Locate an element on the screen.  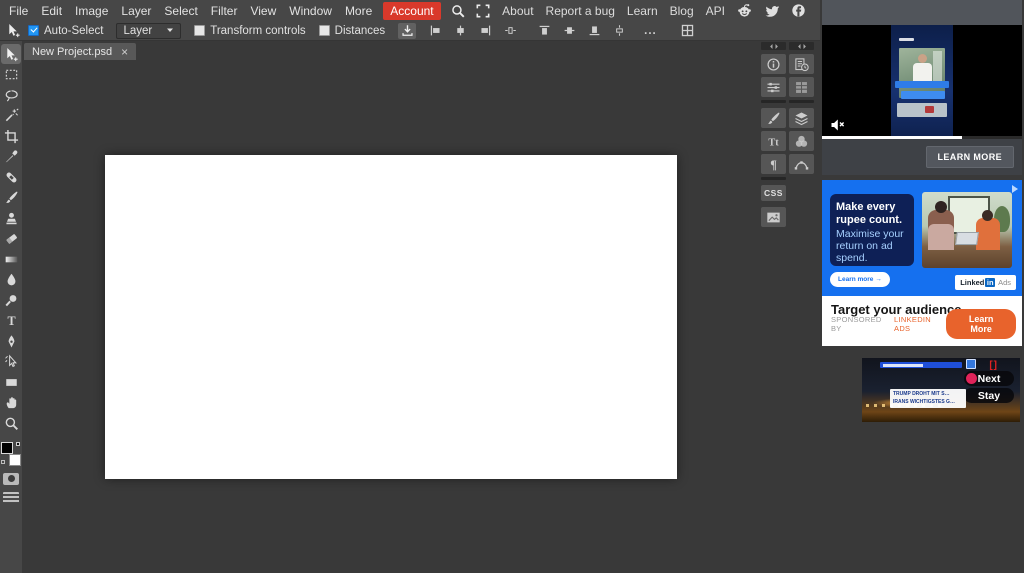
character-panel-button: Tt is located at coordinates (773, 141).